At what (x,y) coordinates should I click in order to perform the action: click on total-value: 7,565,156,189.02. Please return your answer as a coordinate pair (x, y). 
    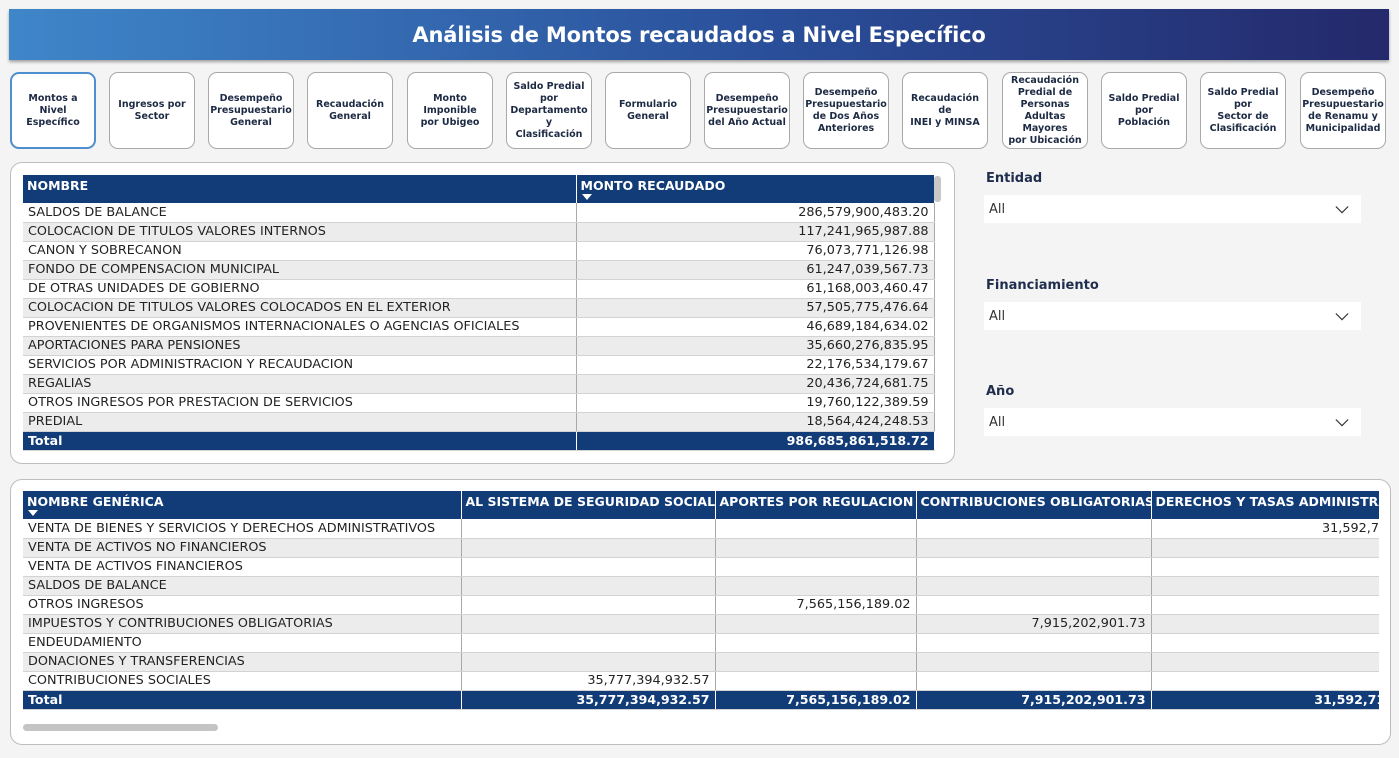
    Looking at the image, I should click on (816, 700).